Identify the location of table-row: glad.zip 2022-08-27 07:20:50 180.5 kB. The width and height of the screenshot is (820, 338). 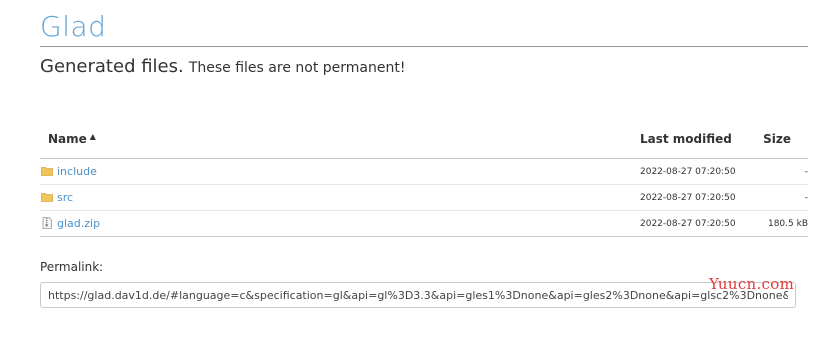
(424, 224).